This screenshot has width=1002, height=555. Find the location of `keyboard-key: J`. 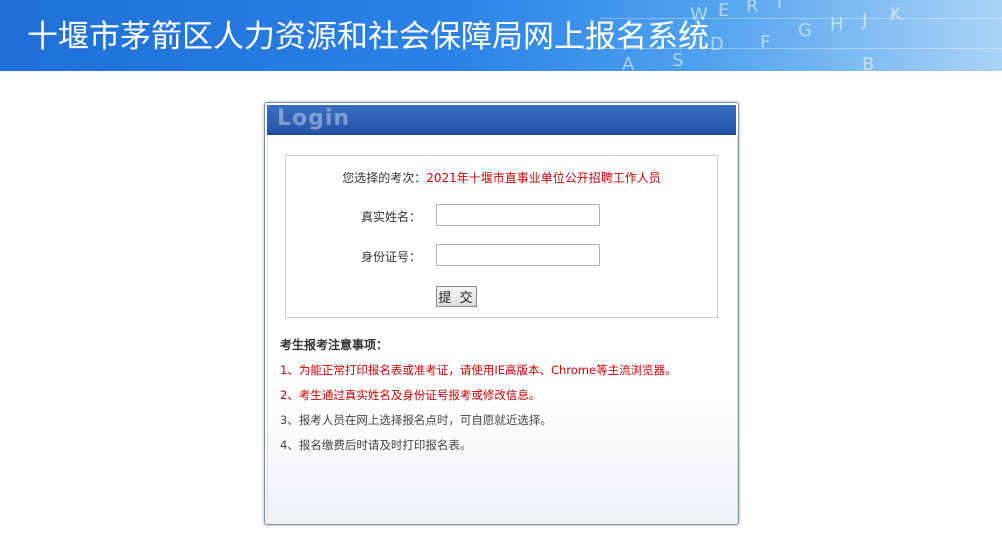

keyboard-key: J is located at coordinates (865, 20).